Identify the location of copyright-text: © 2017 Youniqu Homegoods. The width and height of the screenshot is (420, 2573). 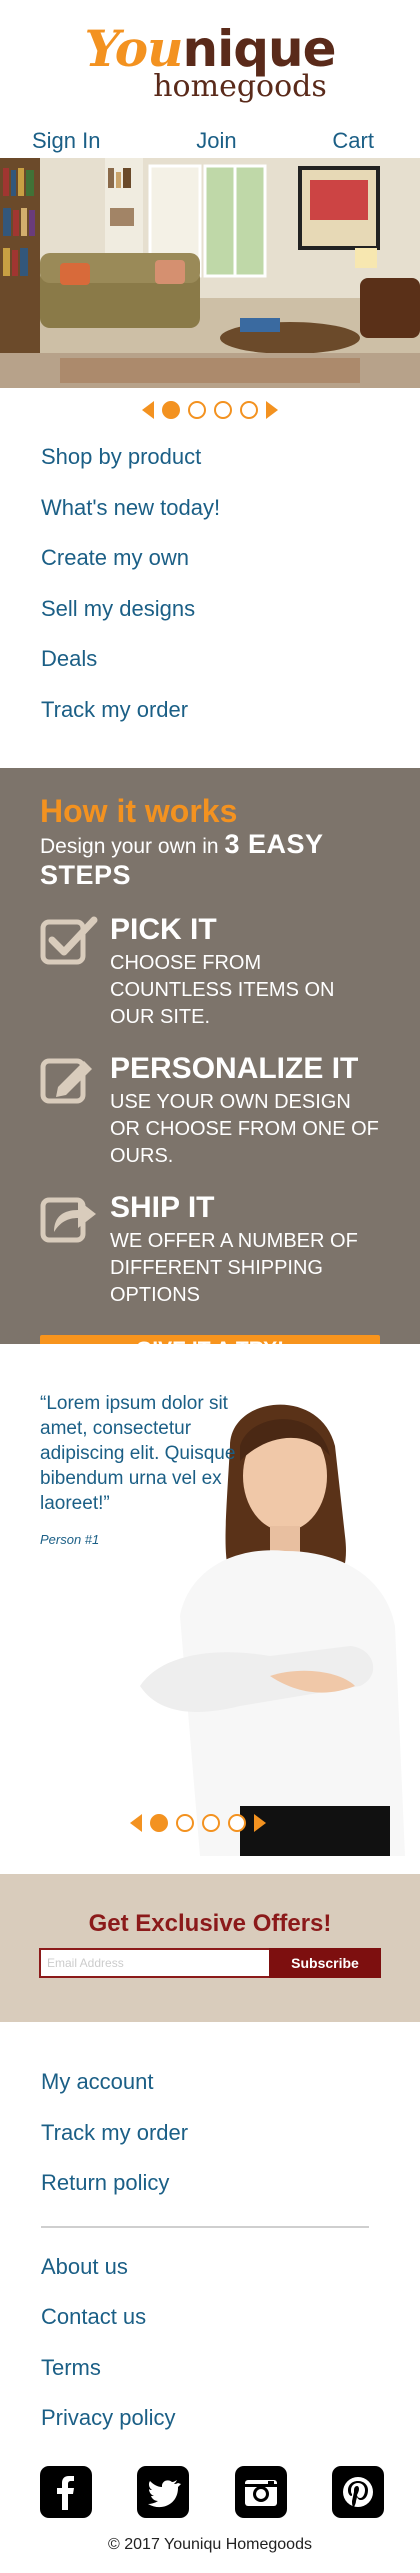
(210, 2544).